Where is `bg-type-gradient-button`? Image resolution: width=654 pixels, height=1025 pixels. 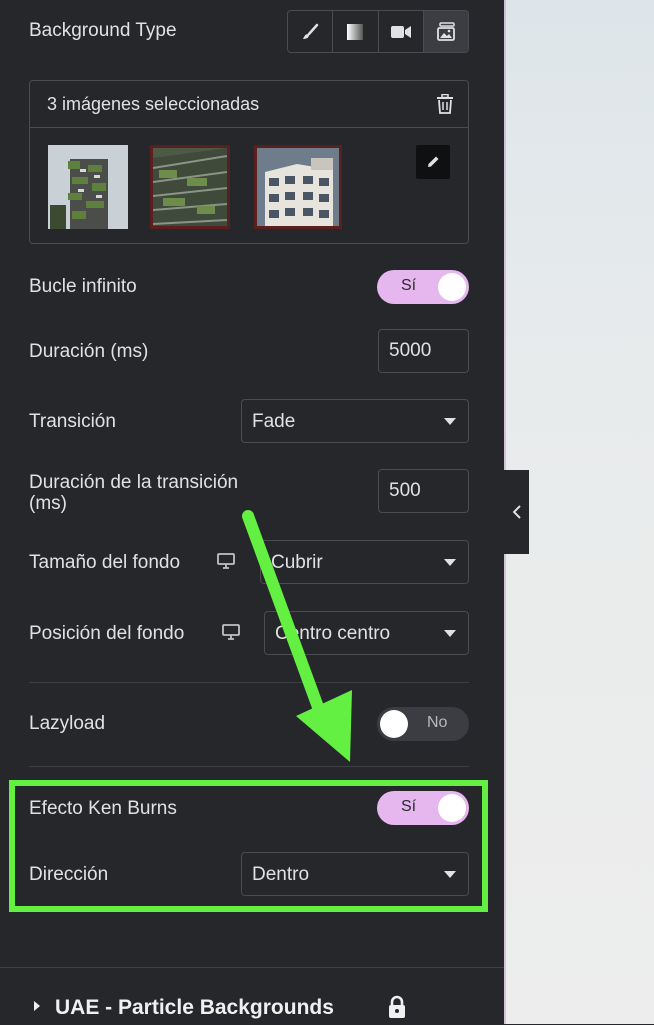
bg-type-gradient-button is located at coordinates (356, 31).